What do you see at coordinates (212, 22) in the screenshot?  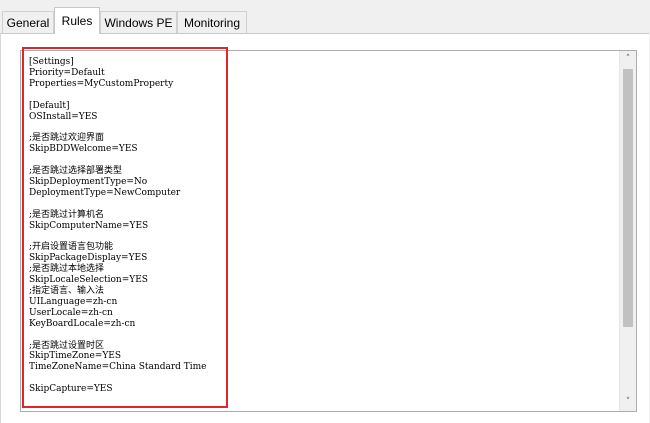 I see `tab-monitoring: Monitoring` at bounding box center [212, 22].